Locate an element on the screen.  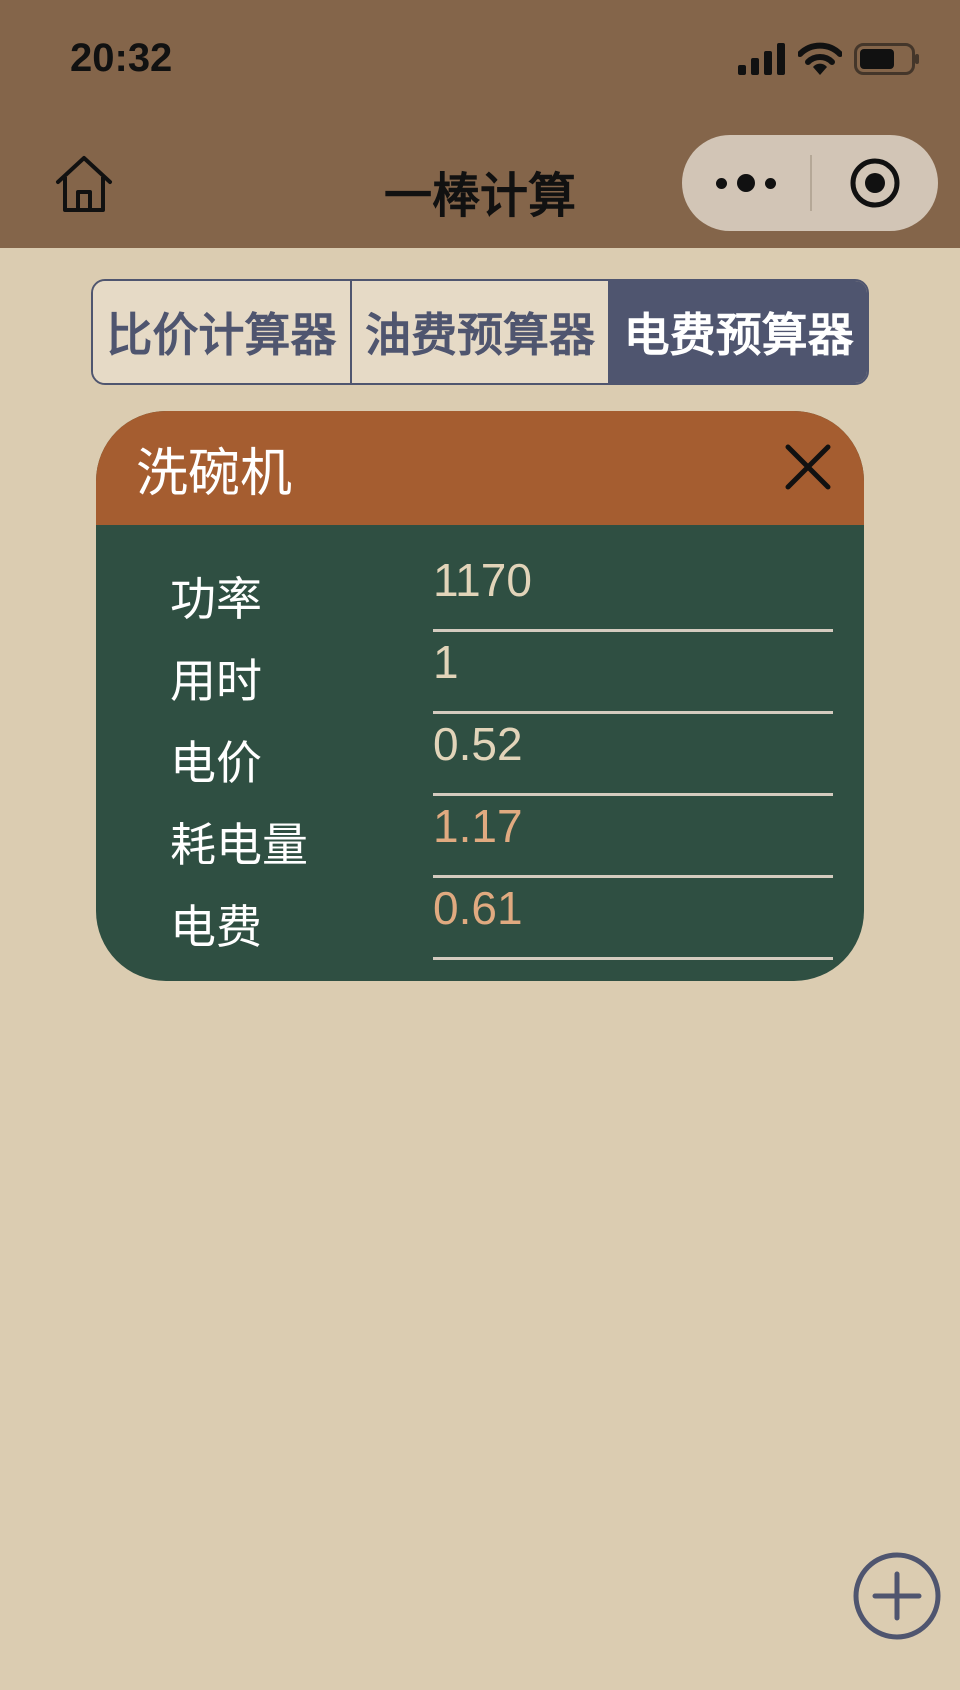
field-electricity-cost: 电费 0.61 is located at coordinates (480, 906).